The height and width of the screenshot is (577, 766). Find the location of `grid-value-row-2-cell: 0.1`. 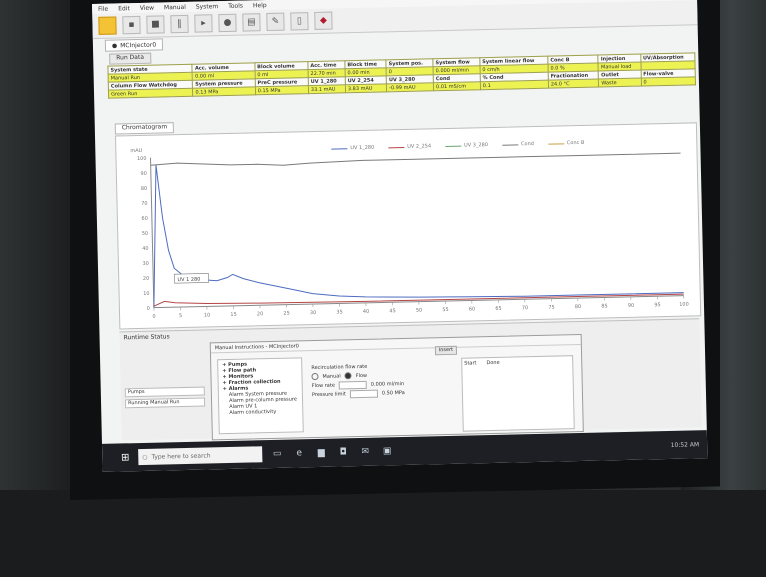

grid-value-row-2-cell: 0.1 is located at coordinates (514, 85).